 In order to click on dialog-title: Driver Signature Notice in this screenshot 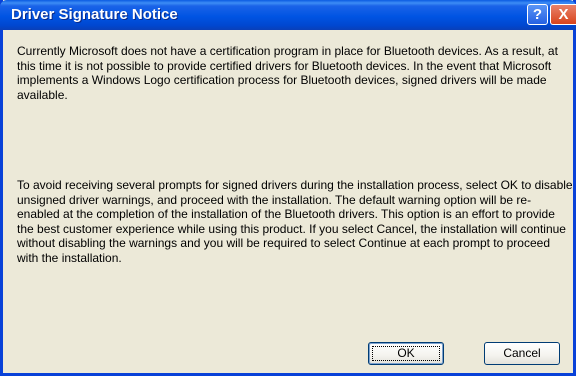, I will do `click(94, 14)`.